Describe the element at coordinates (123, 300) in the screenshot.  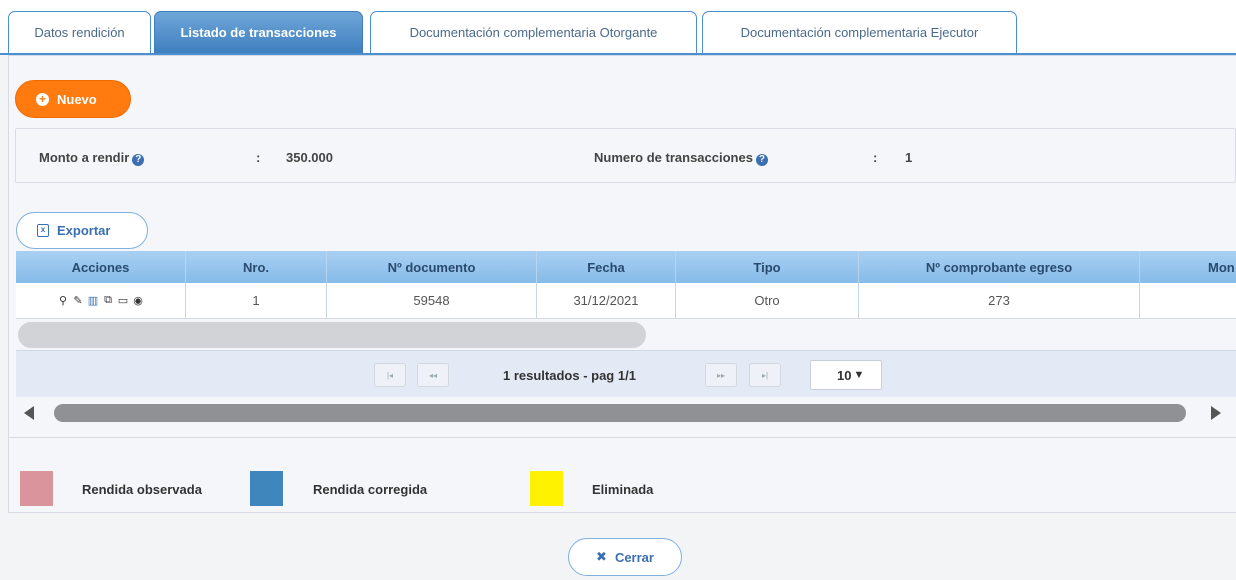
I see `comment-icon: ▭` at that location.